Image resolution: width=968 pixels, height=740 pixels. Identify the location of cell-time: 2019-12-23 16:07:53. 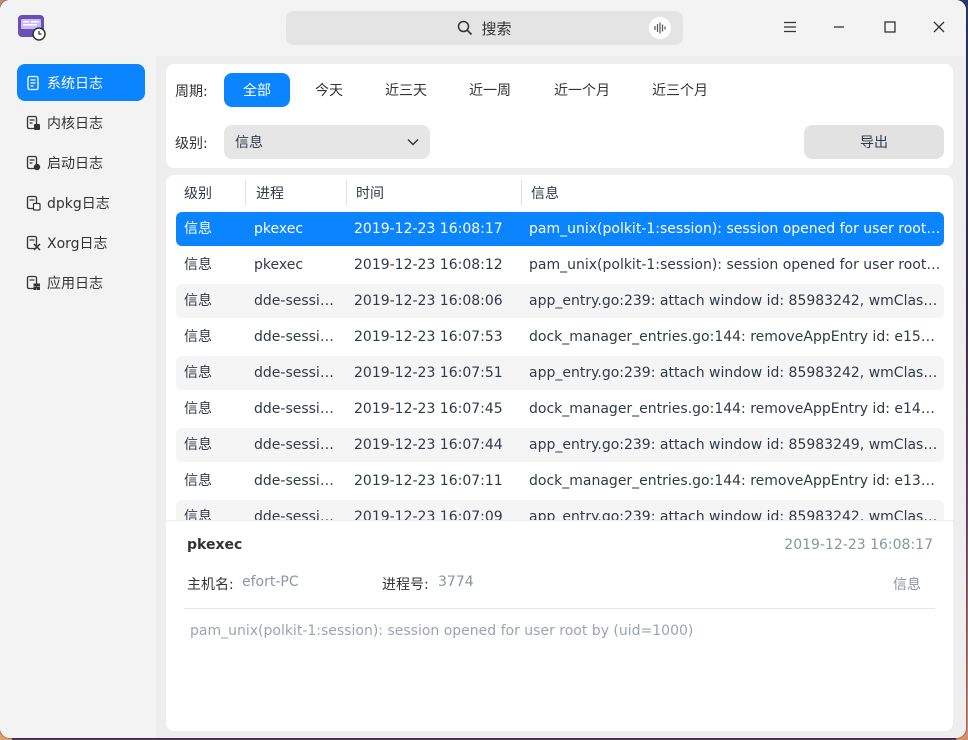
(428, 337).